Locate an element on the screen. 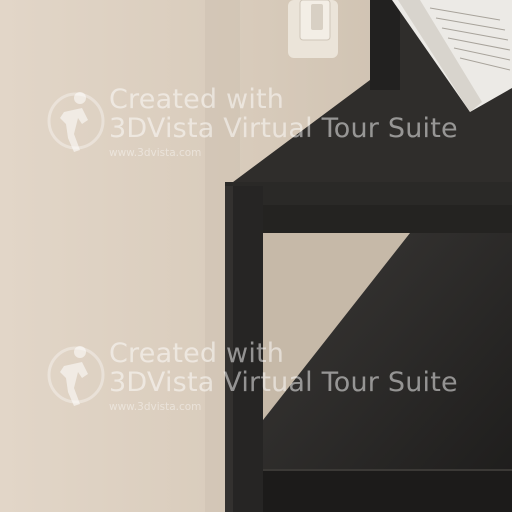 This screenshot has height=512, width=512. shelf-top-shade is located at coordinates (385, 45).